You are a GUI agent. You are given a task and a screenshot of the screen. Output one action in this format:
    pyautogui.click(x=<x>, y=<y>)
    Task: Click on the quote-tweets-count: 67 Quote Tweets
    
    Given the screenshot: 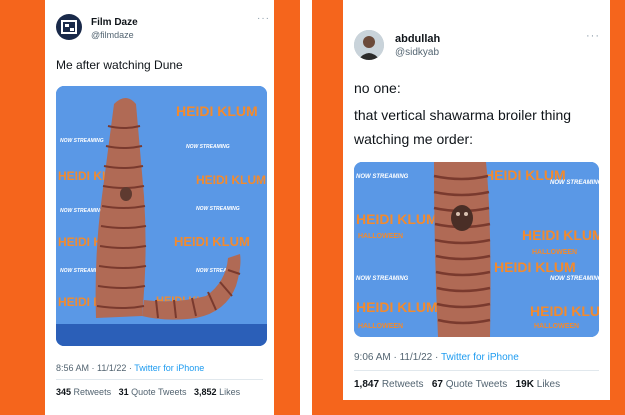 What is the action you would take?
    pyautogui.click(x=469, y=384)
    